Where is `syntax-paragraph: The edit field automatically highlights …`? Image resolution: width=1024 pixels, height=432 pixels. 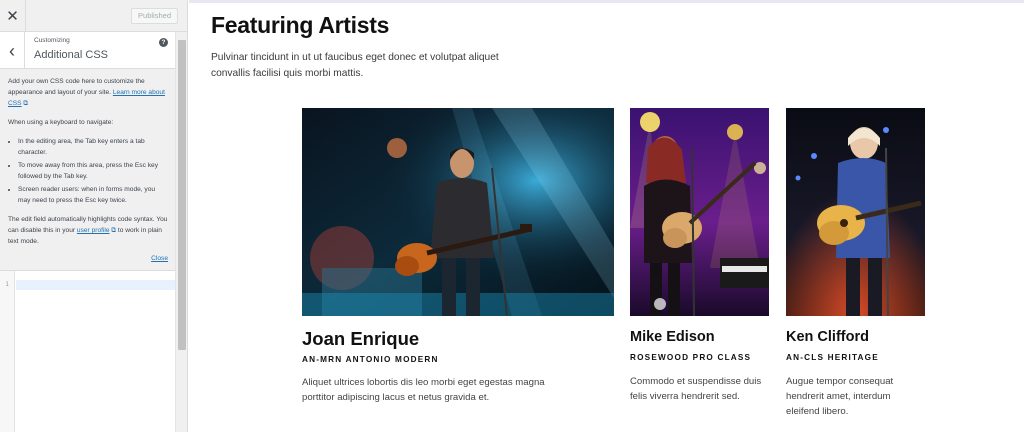 syntax-paragraph: The edit field automatically highlights … is located at coordinates (88, 230).